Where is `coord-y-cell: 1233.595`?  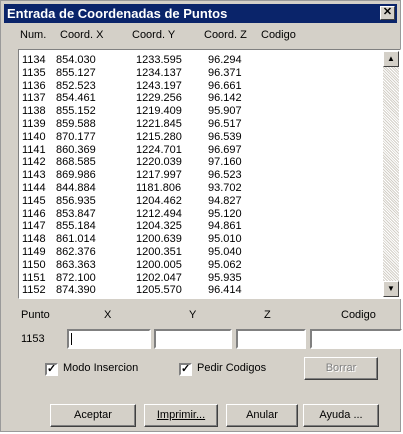 coord-y-cell: 1233.595 is located at coordinates (159, 60).